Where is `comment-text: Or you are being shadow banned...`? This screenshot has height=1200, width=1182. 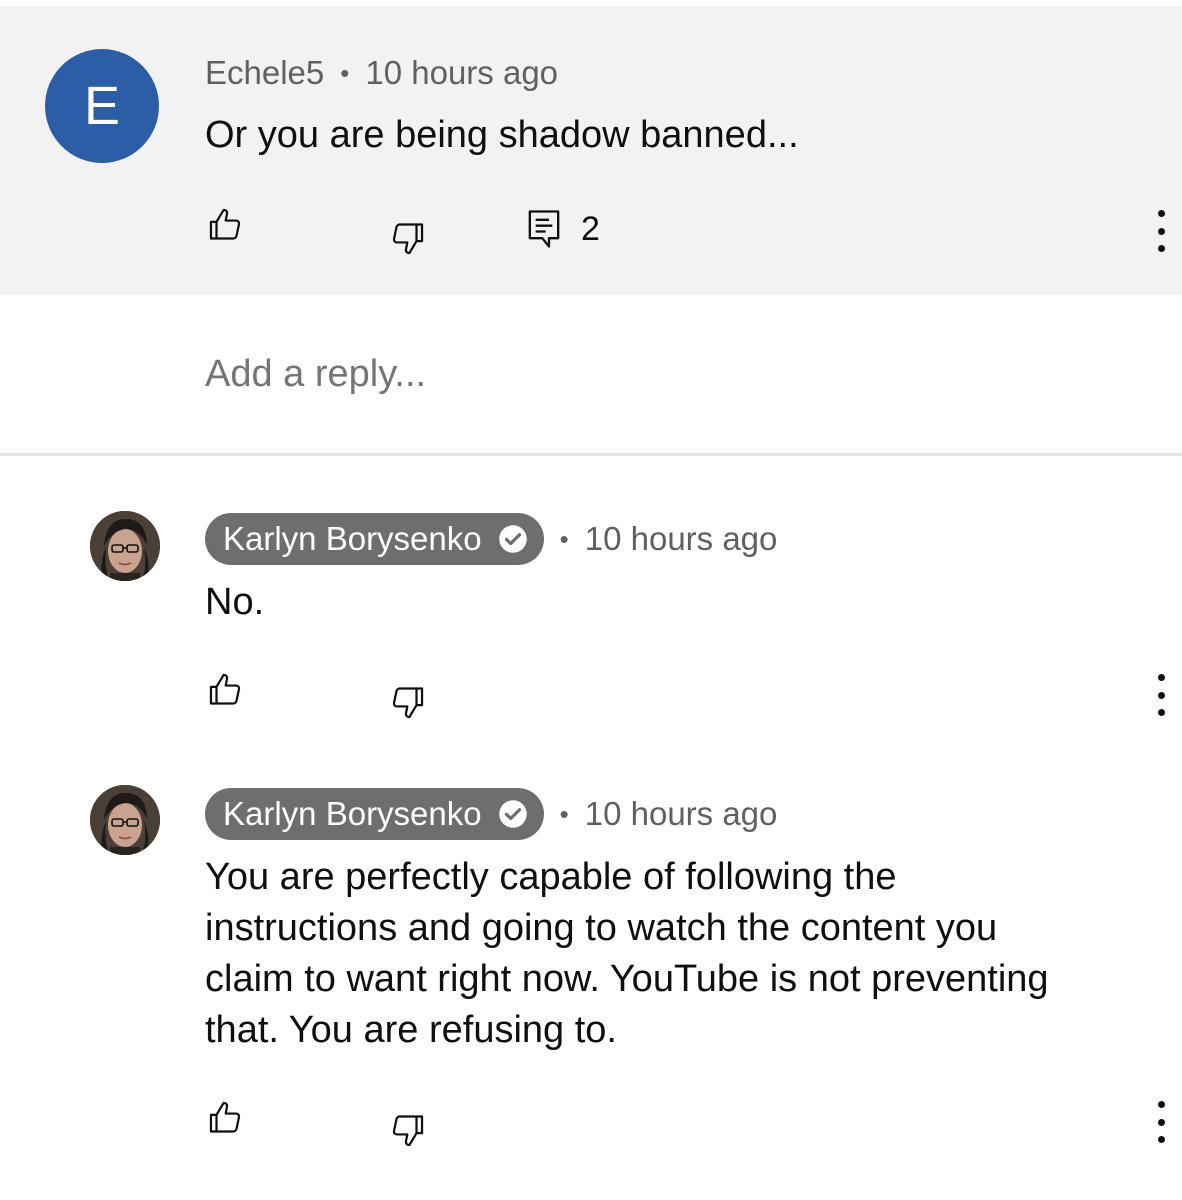
comment-text: Or you are being shadow banned... is located at coordinates (502, 135).